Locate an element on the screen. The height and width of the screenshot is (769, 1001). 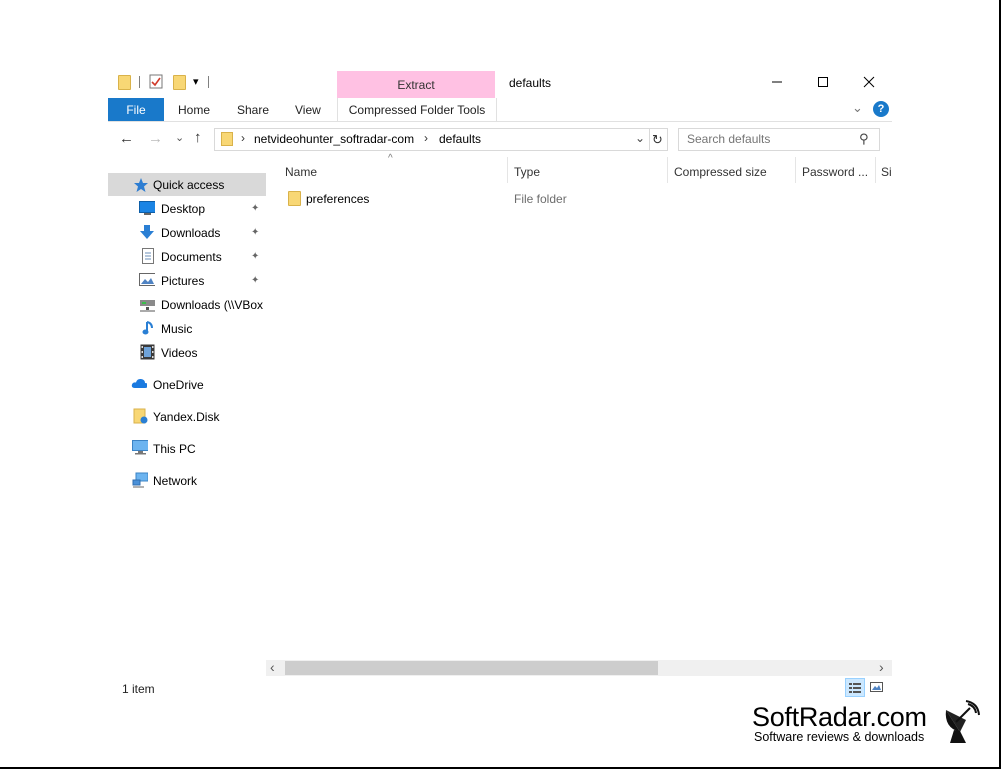
minimize-button is located at coordinates (777, 82).